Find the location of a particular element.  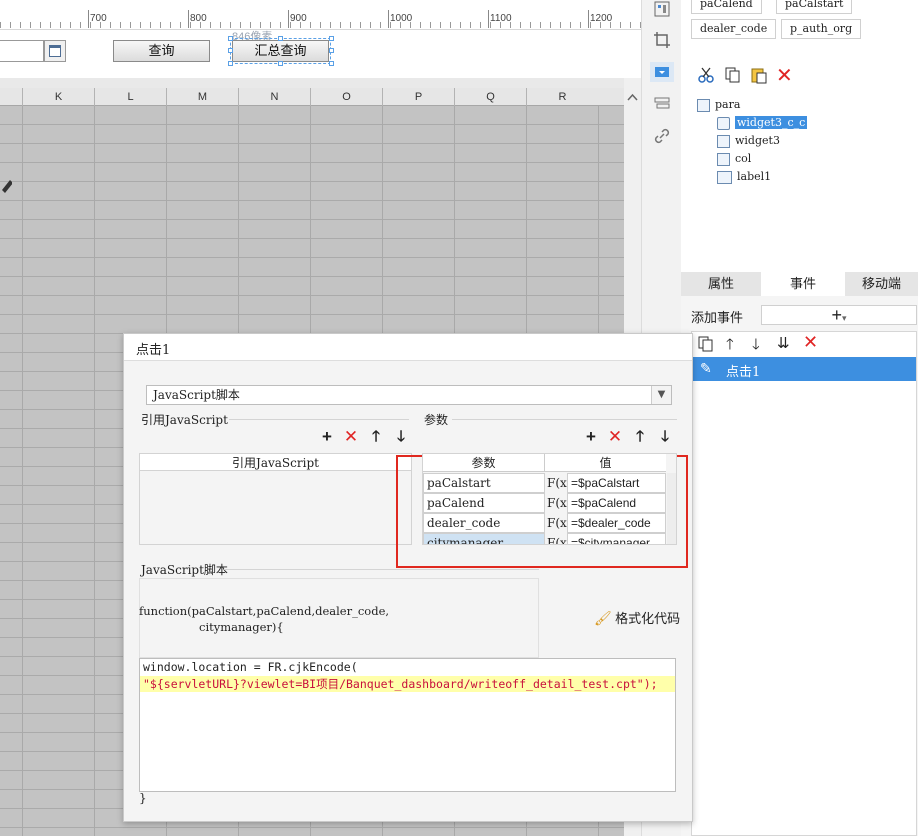

script-type-select: JavaScript脚本 ▼ is located at coordinates (409, 395).